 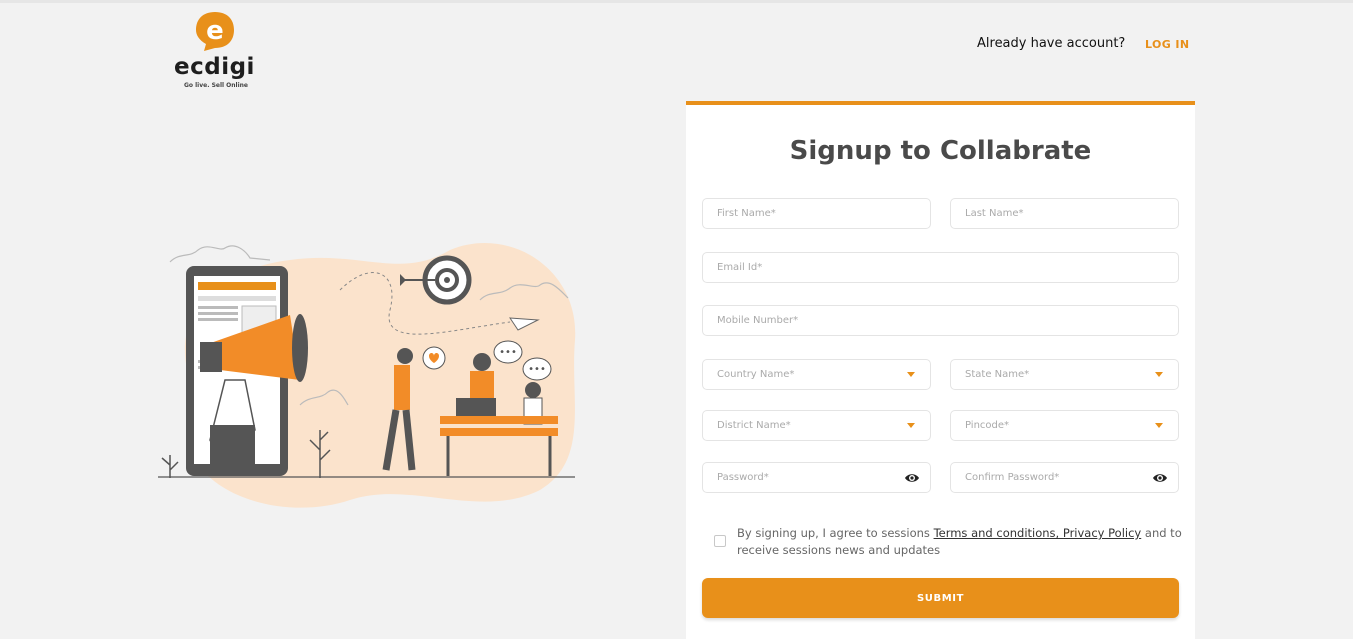 What do you see at coordinates (987, 425) in the screenshot?
I see `pincode-placeholder: Pincode*` at bounding box center [987, 425].